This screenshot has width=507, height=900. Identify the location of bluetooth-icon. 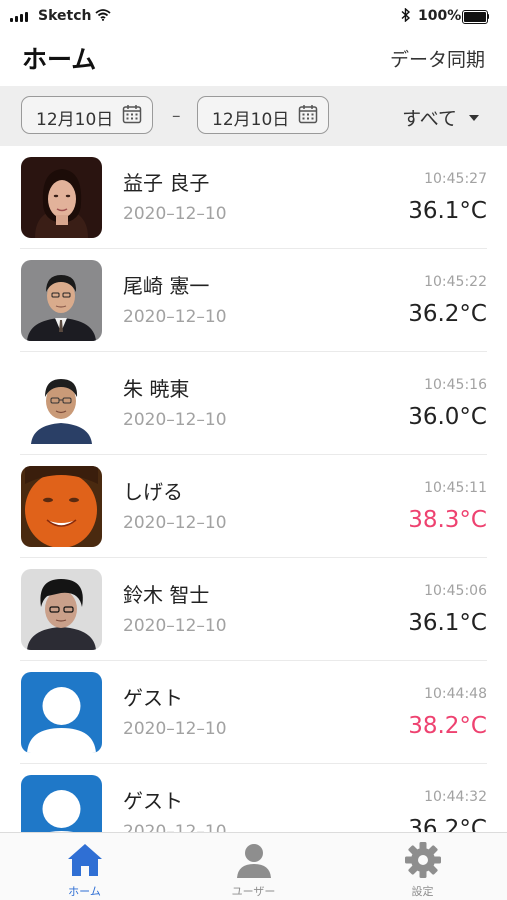
(406, 16).